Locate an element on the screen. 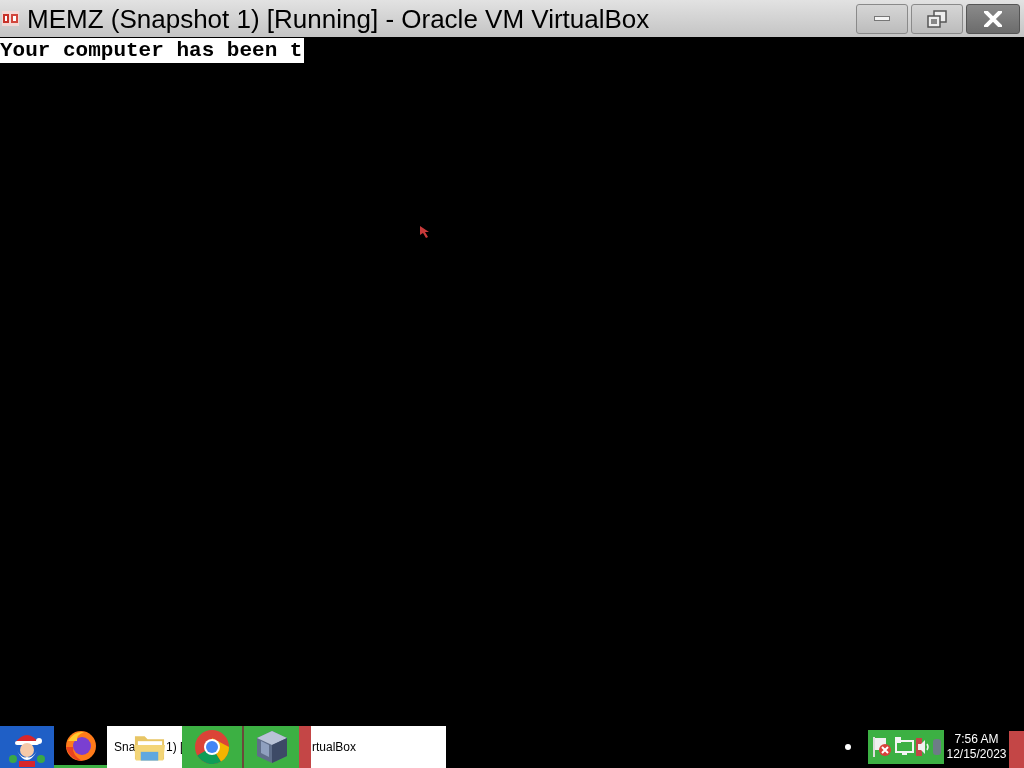 The image size is (1024, 768). tray-icon is located at coordinates (937, 747).